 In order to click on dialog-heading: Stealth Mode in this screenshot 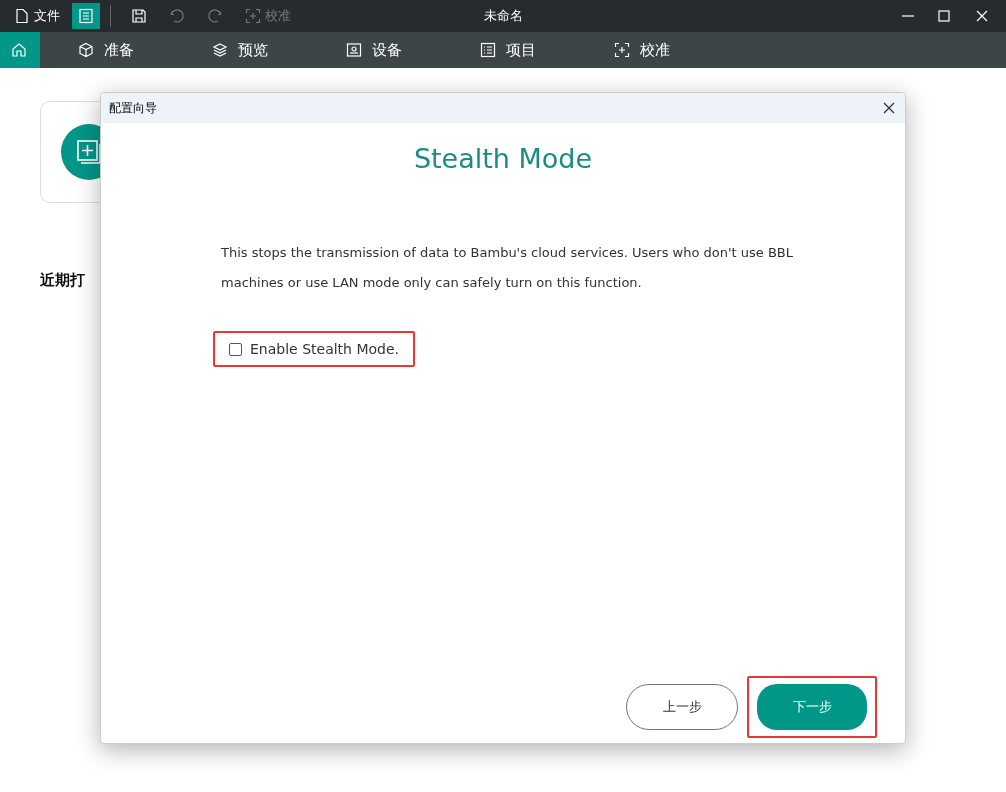, I will do `click(503, 158)`.